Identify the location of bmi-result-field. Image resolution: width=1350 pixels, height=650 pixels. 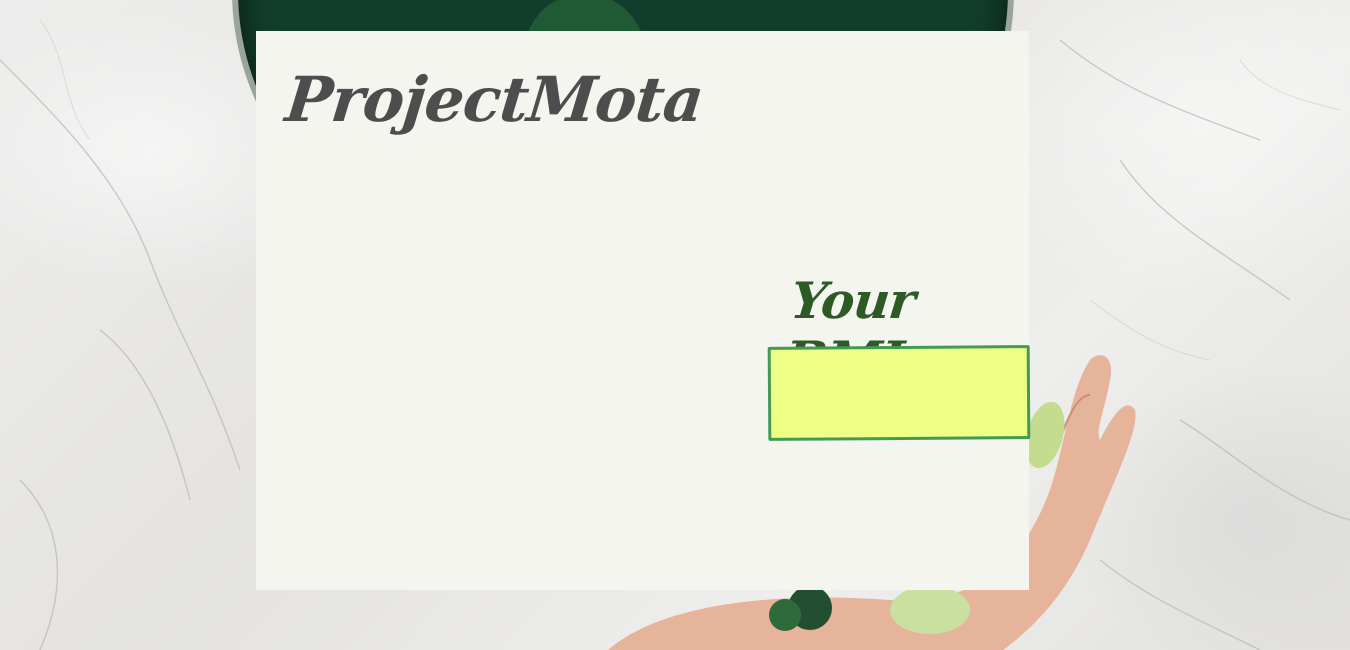
(899, 393).